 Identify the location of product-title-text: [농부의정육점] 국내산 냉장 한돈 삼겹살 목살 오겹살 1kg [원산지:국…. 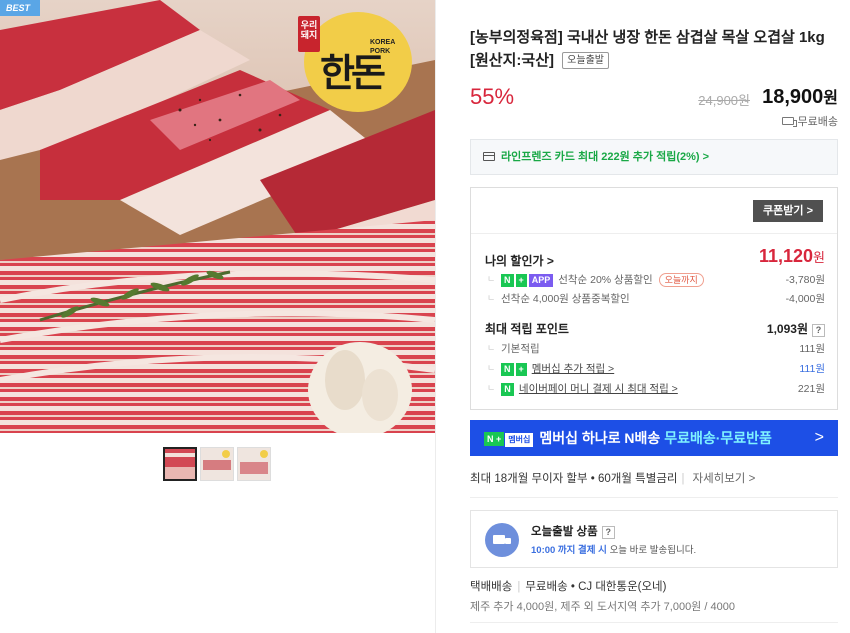
(647, 49).